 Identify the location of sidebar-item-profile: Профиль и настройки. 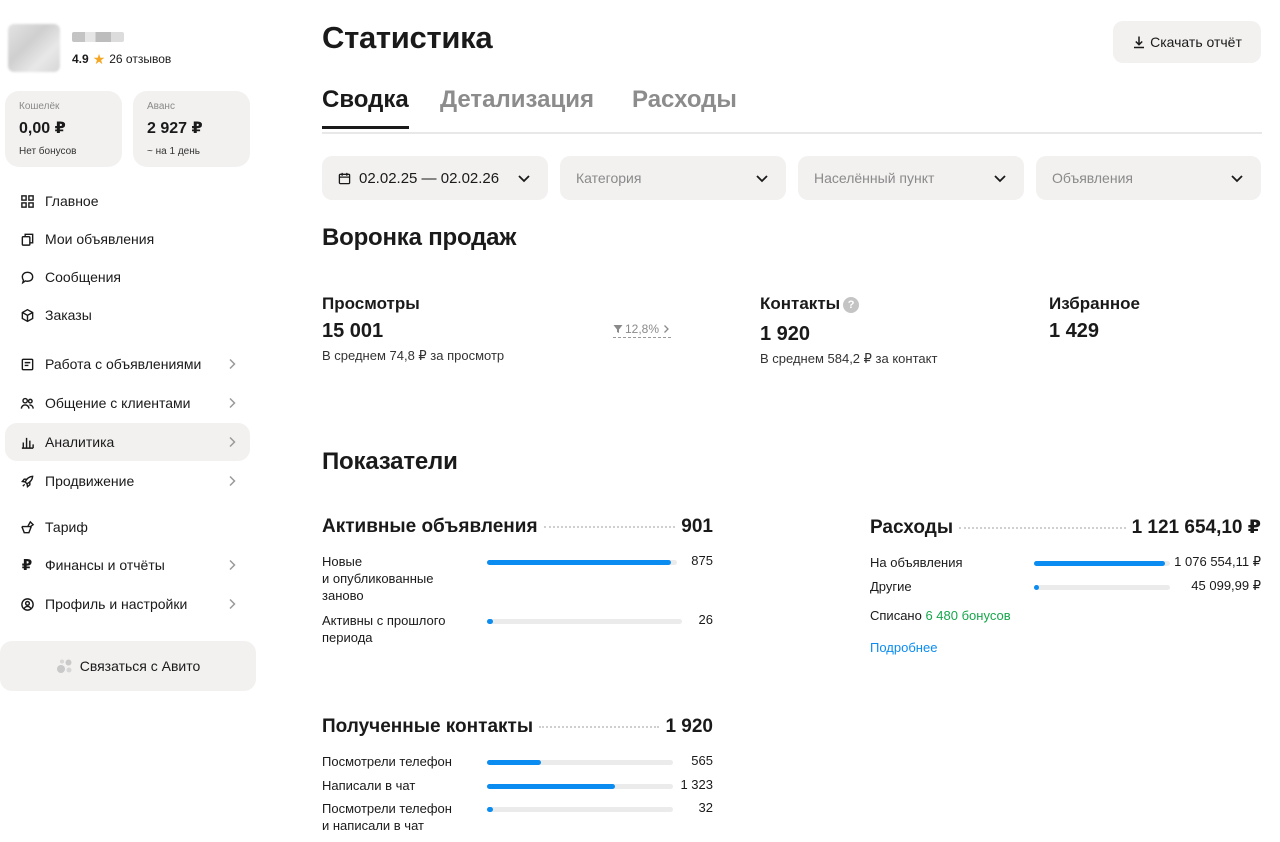
(127, 604).